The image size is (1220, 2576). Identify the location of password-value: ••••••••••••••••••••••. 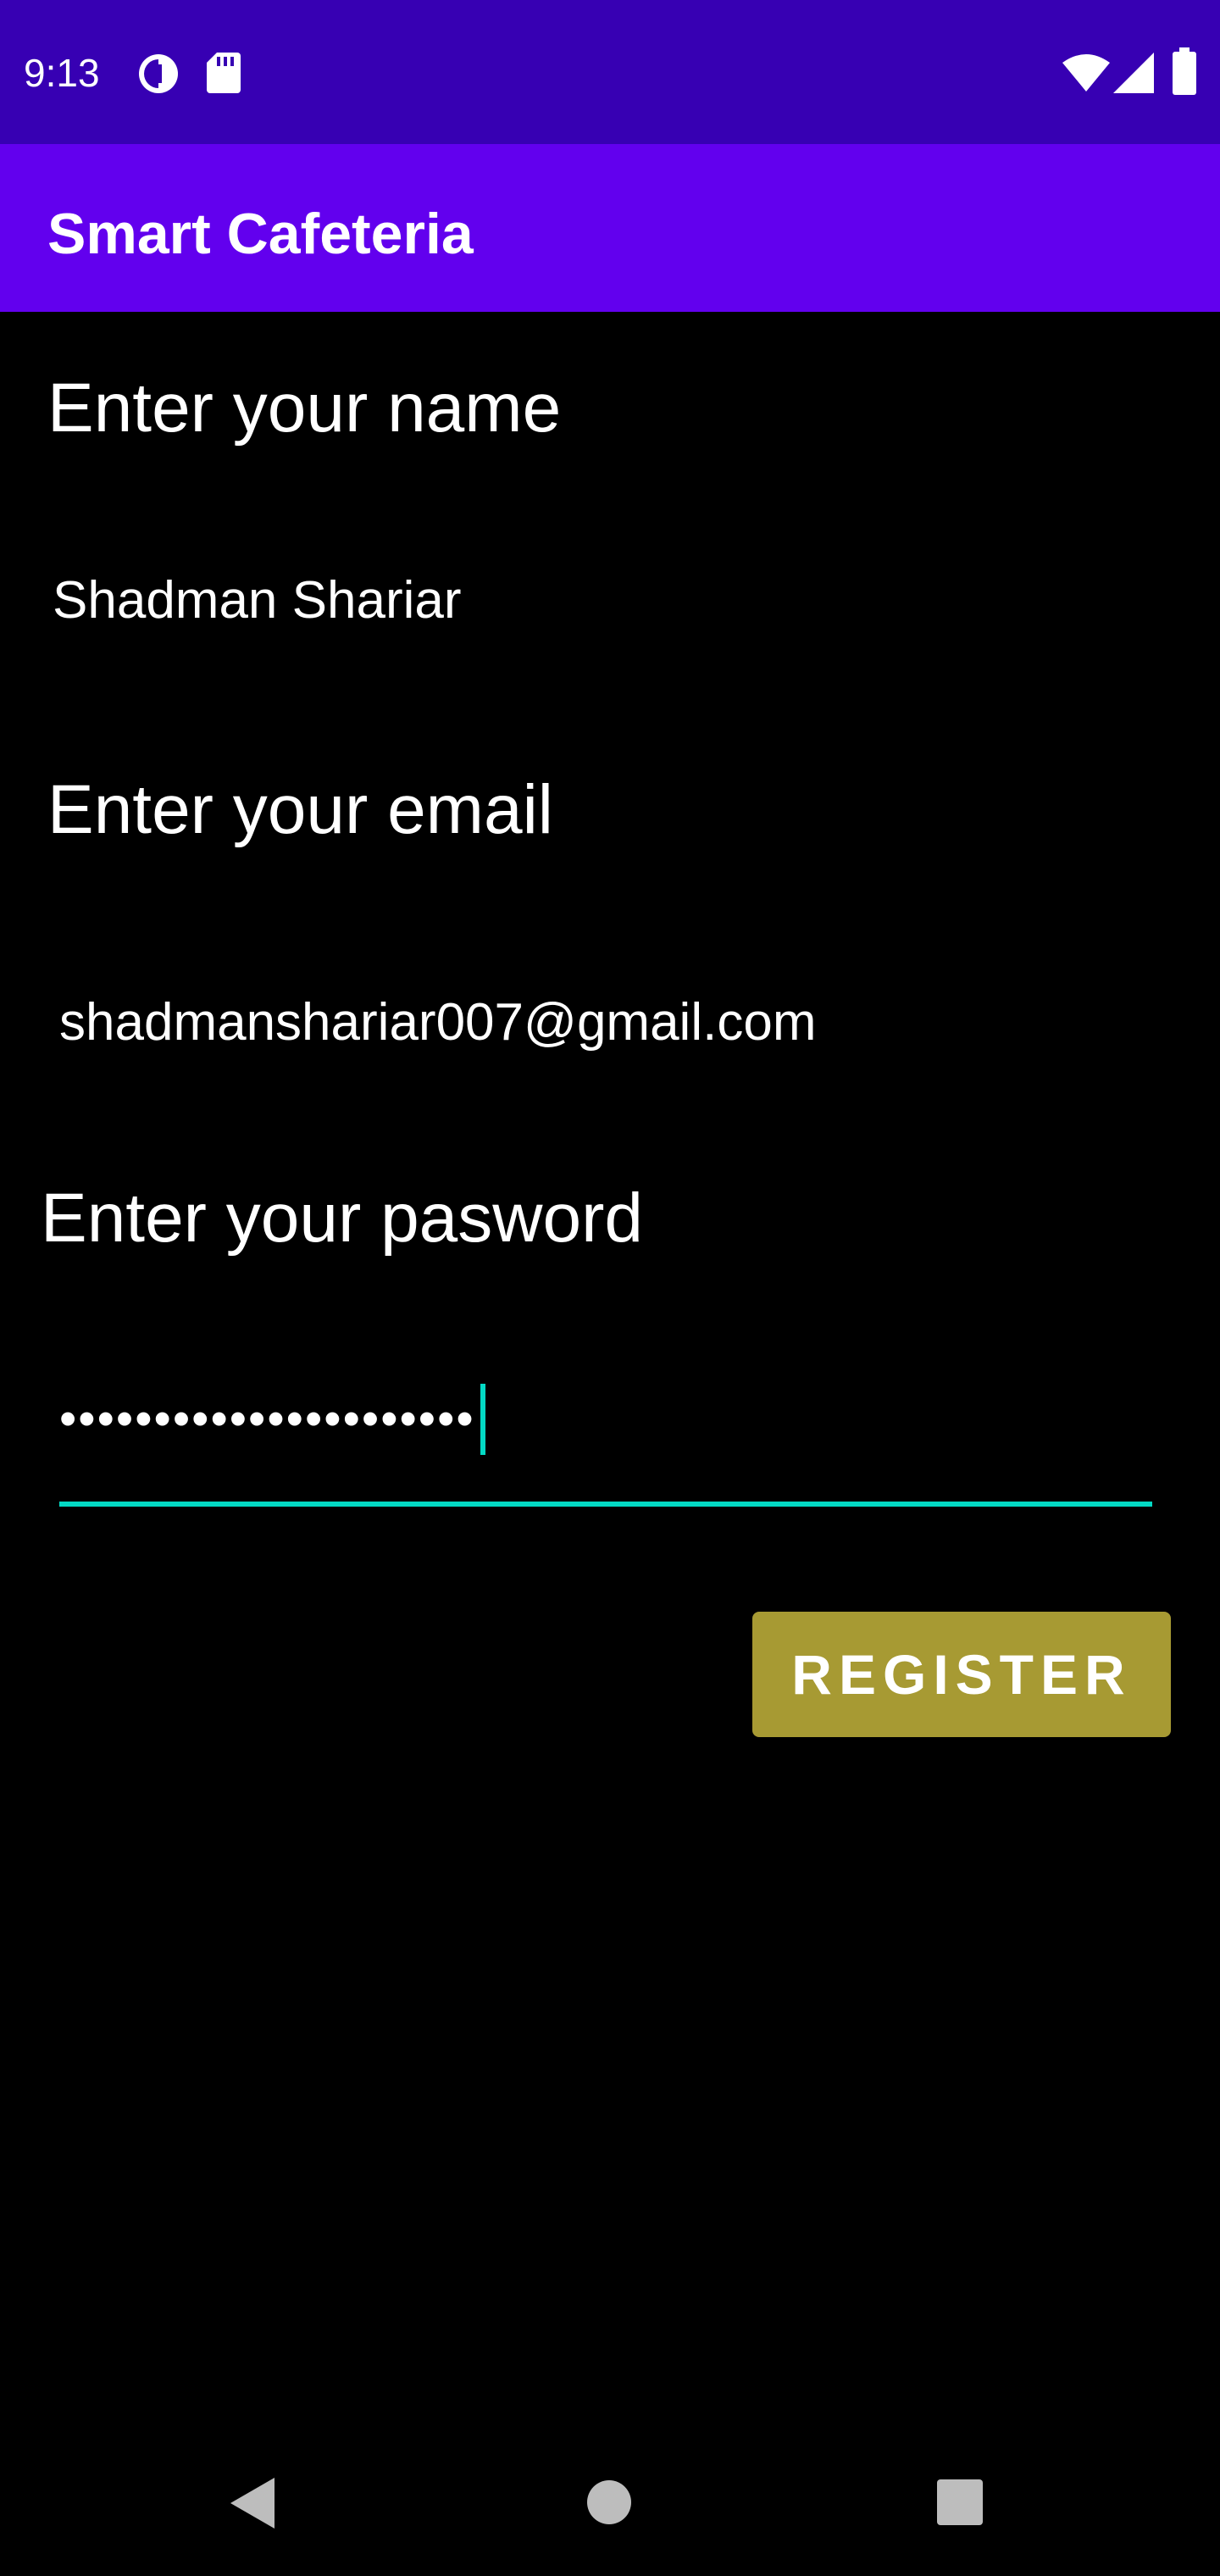
(267, 1418).